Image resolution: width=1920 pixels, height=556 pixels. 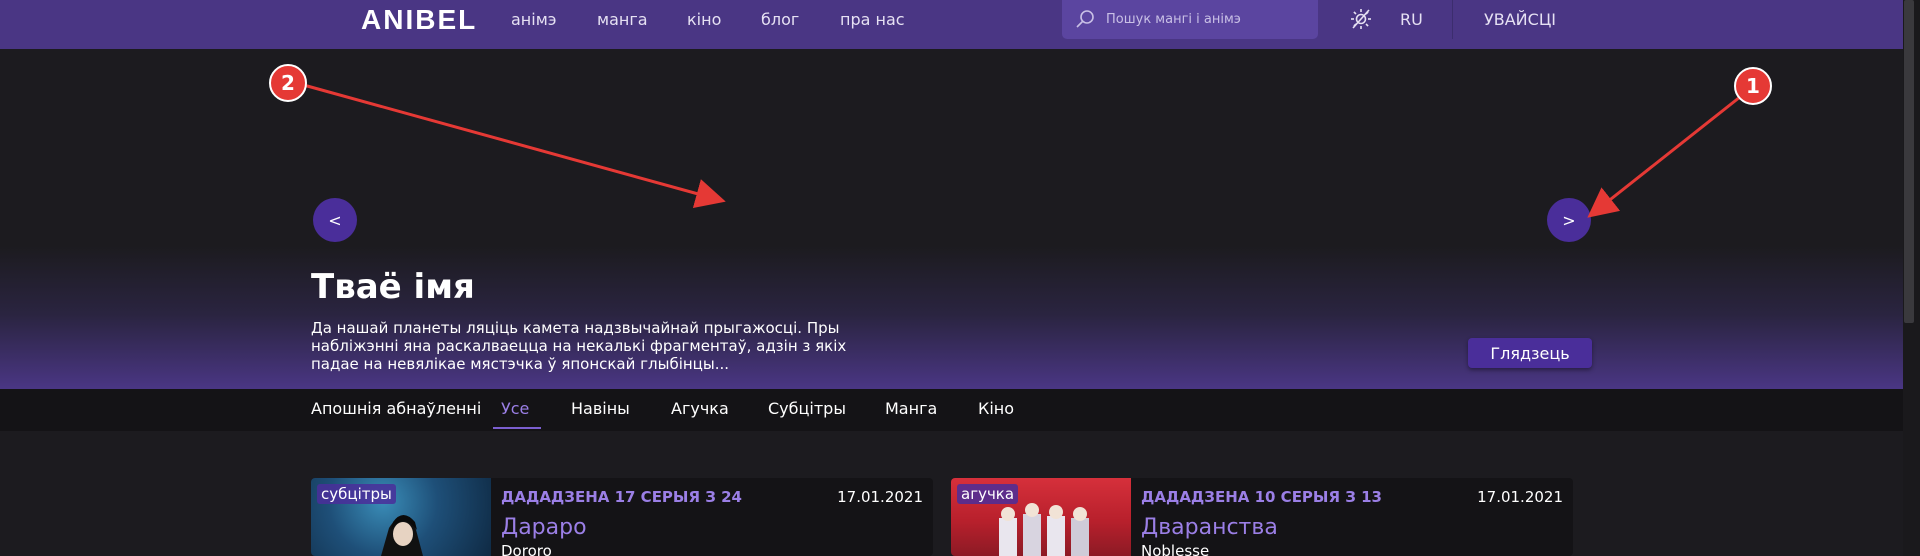 What do you see at coordinates (911, 408) in the screenshot?
I see `tab-manga: Манга` at bounding box center [911, 408].